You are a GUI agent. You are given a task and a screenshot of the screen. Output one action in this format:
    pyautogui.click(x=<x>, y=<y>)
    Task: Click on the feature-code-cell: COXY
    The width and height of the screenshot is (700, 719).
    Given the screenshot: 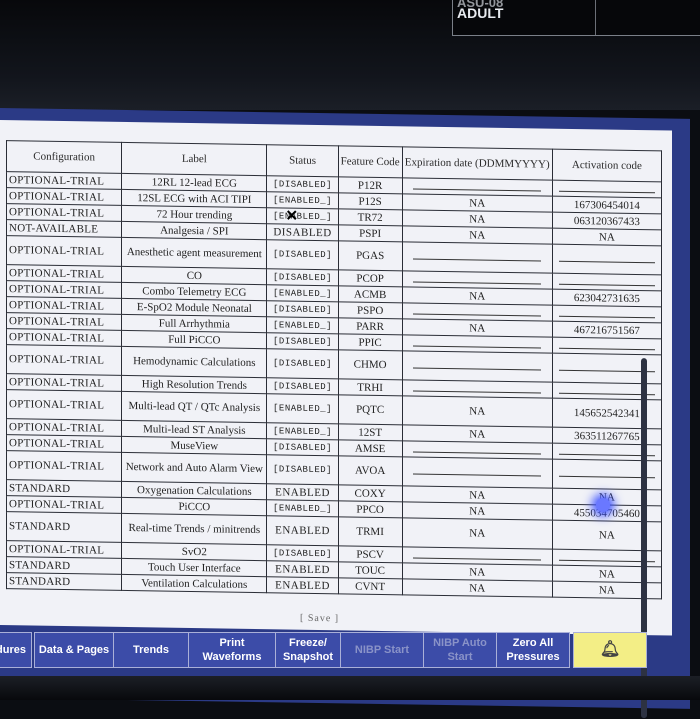 What is the action you would take?
    pyautogui.click(x=370, y=493)
    